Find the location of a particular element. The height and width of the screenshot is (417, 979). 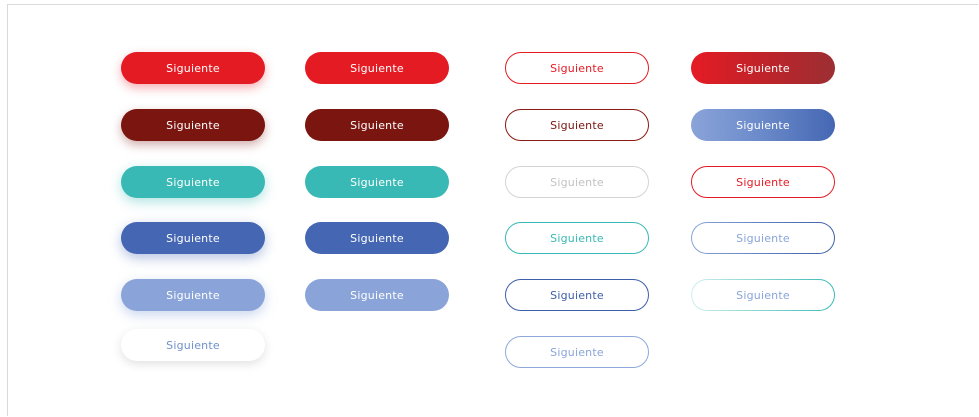

siguiente-button-blue-gradient-outline: Siguiente is located at coordinates (763, 238).